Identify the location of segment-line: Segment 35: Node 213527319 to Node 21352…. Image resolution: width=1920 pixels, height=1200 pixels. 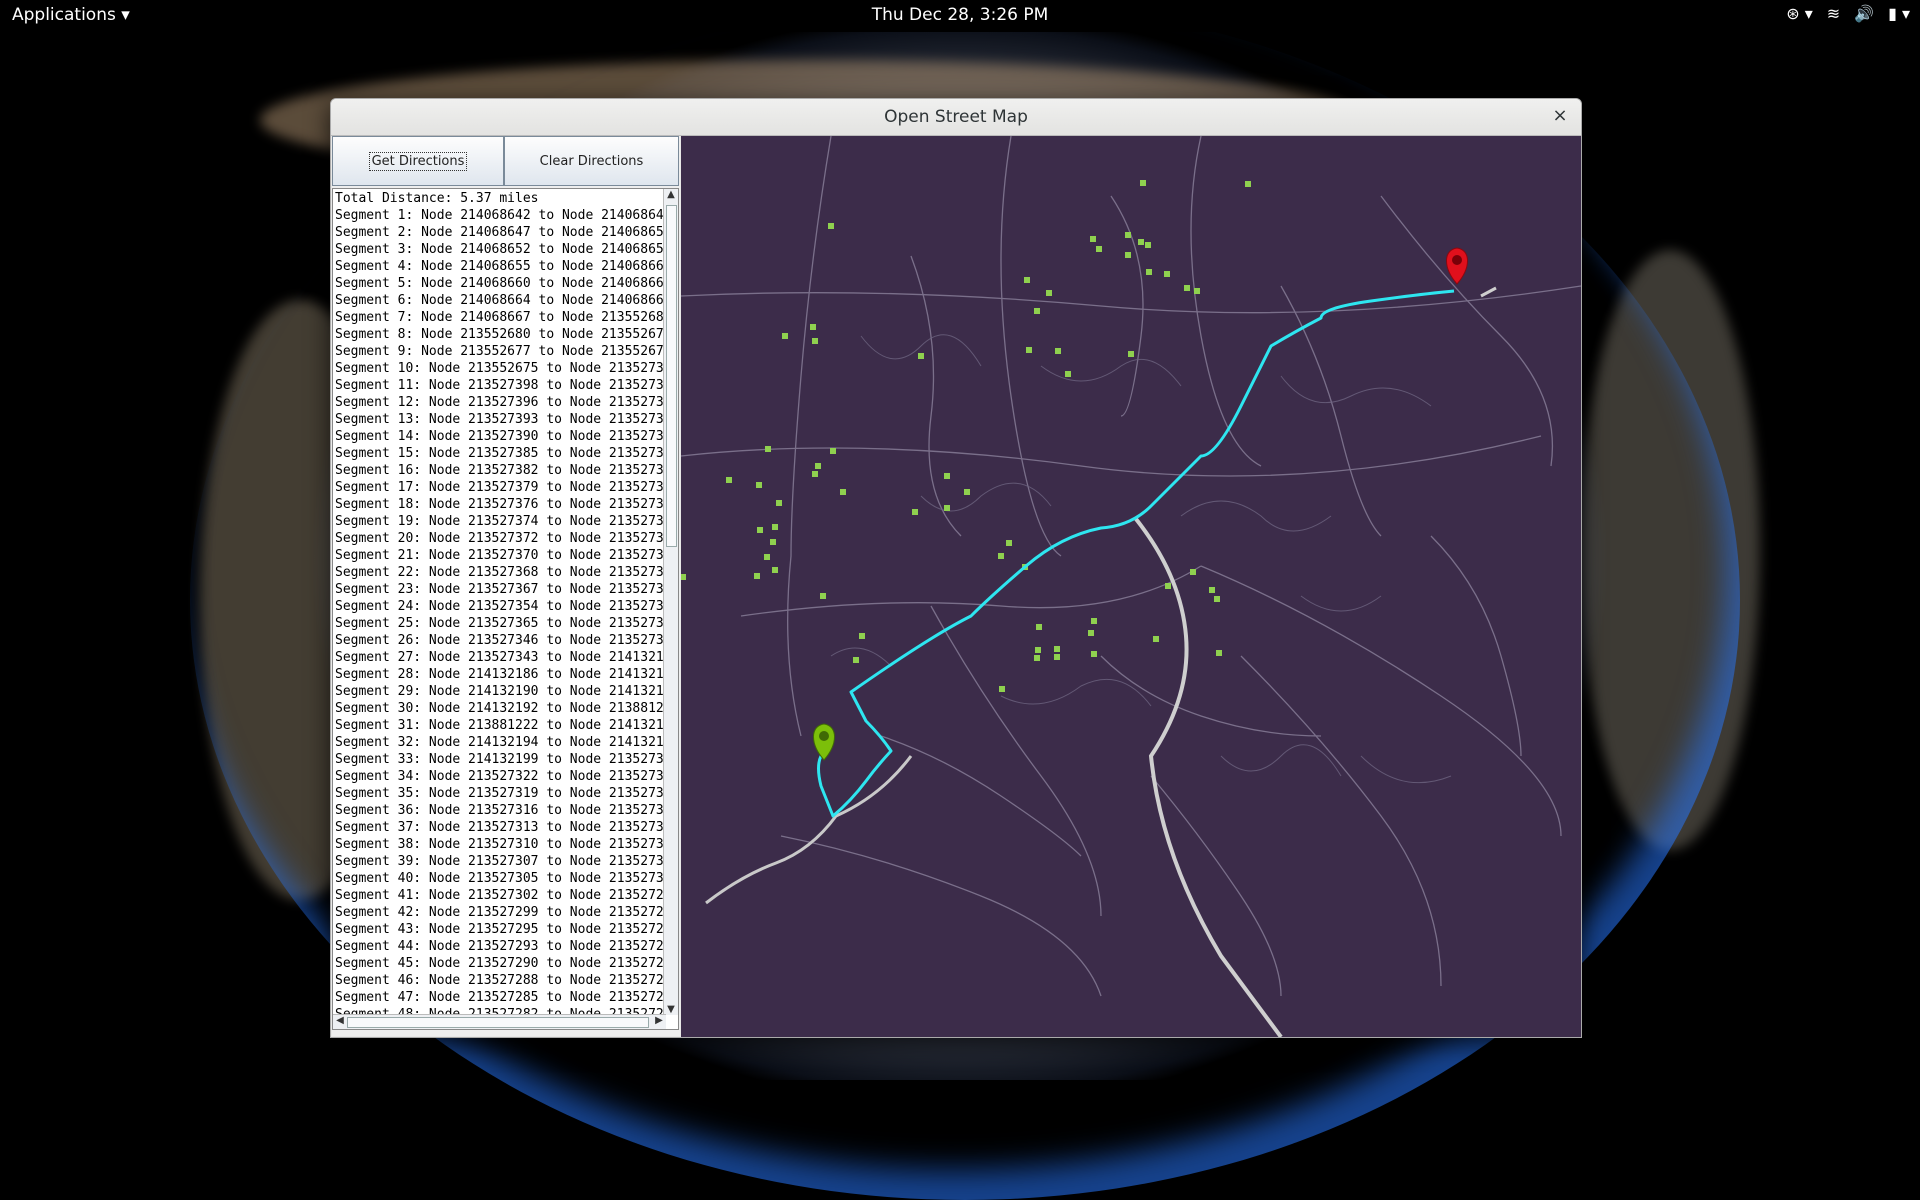
(499, 793).